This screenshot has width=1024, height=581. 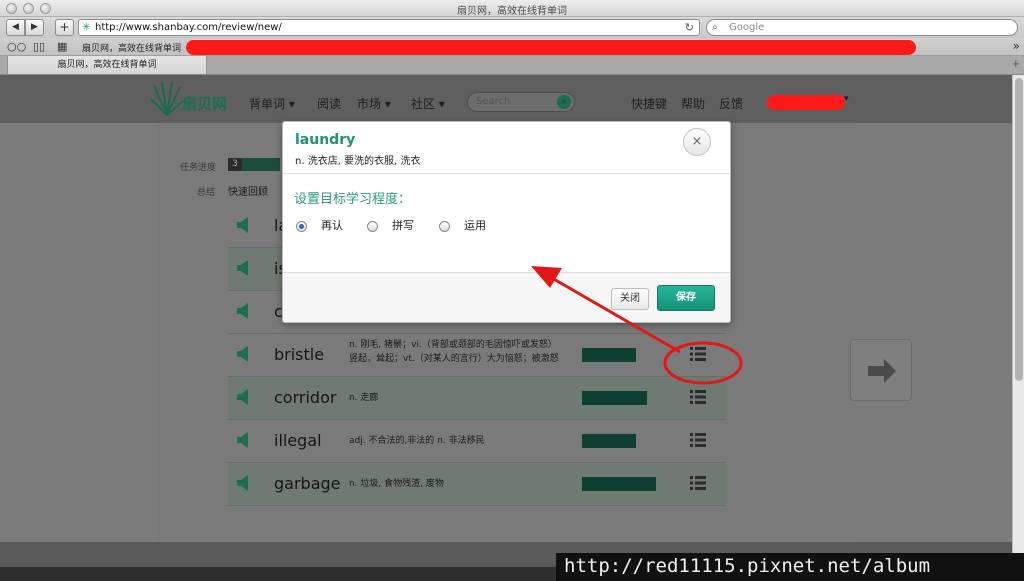 What do you see at coordinates (305, 397) in the screenshot?
I see `word-text: corridor` at bounding box center [305, 397].